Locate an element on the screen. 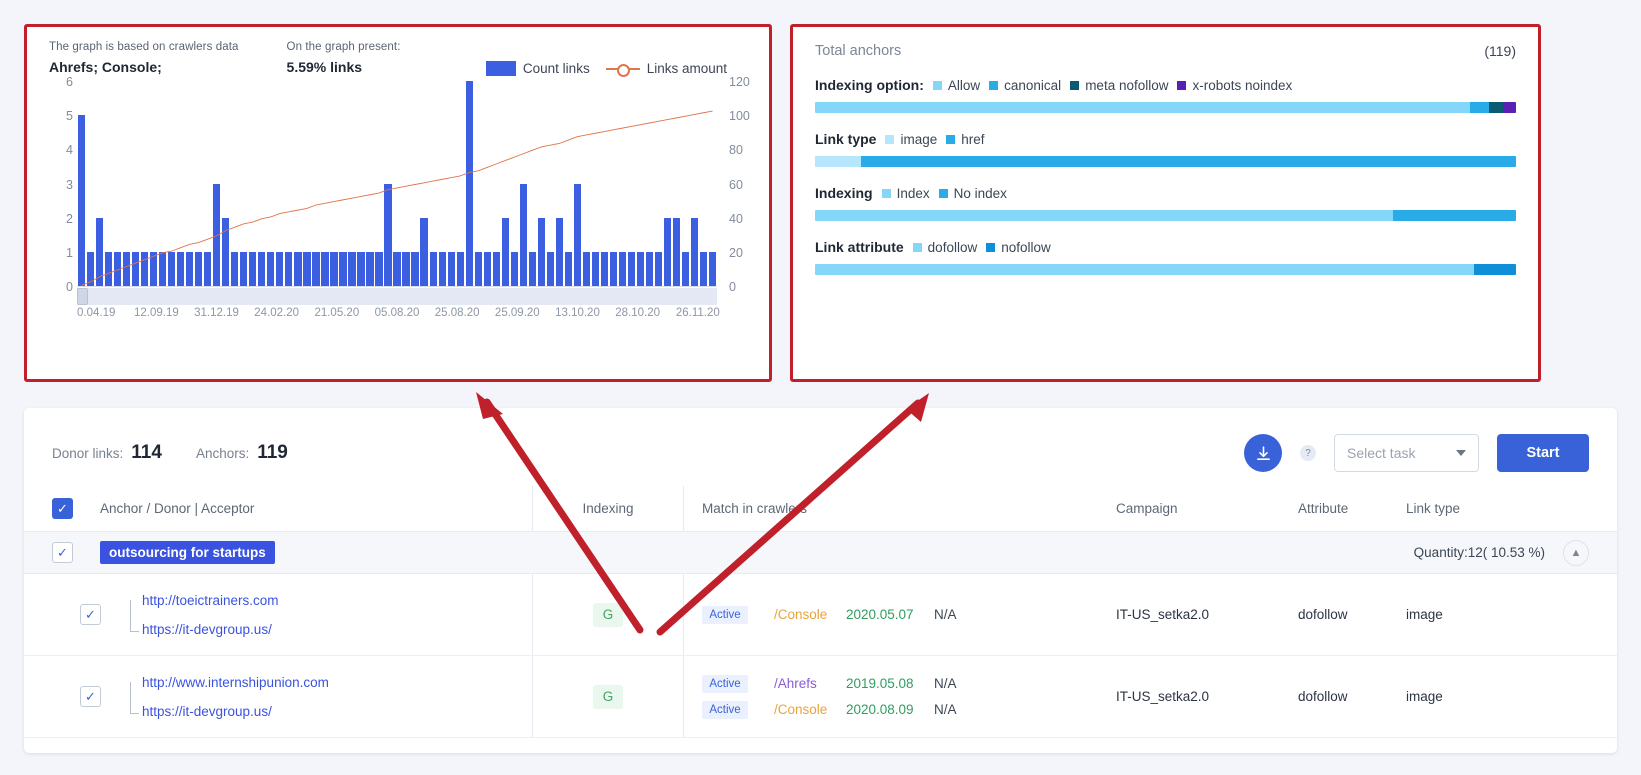 This screenshot has height=775, width=1641. metric-legend-label: No index is located at coordinates (980, 193).